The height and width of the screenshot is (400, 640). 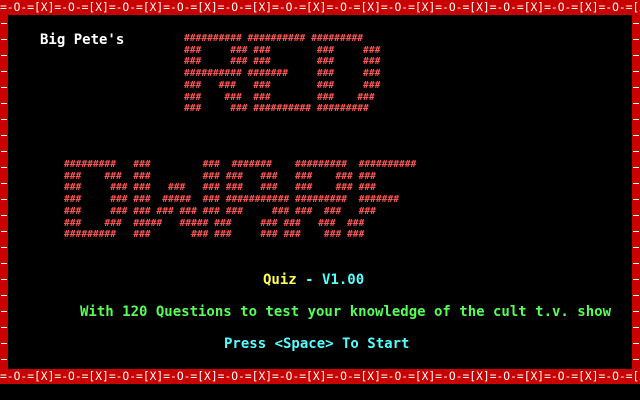 I want to click on right-border, so click(x=636, y=192).